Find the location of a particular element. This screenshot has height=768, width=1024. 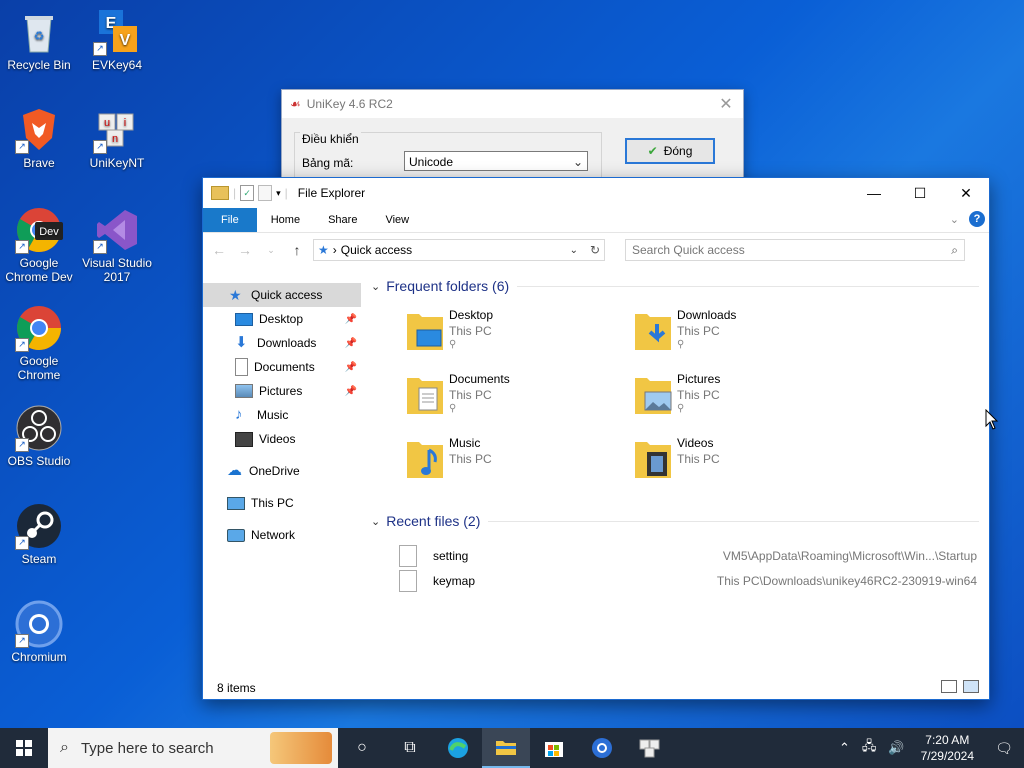

desktop-icon-label: Brave is located at coordinates (39, 163).